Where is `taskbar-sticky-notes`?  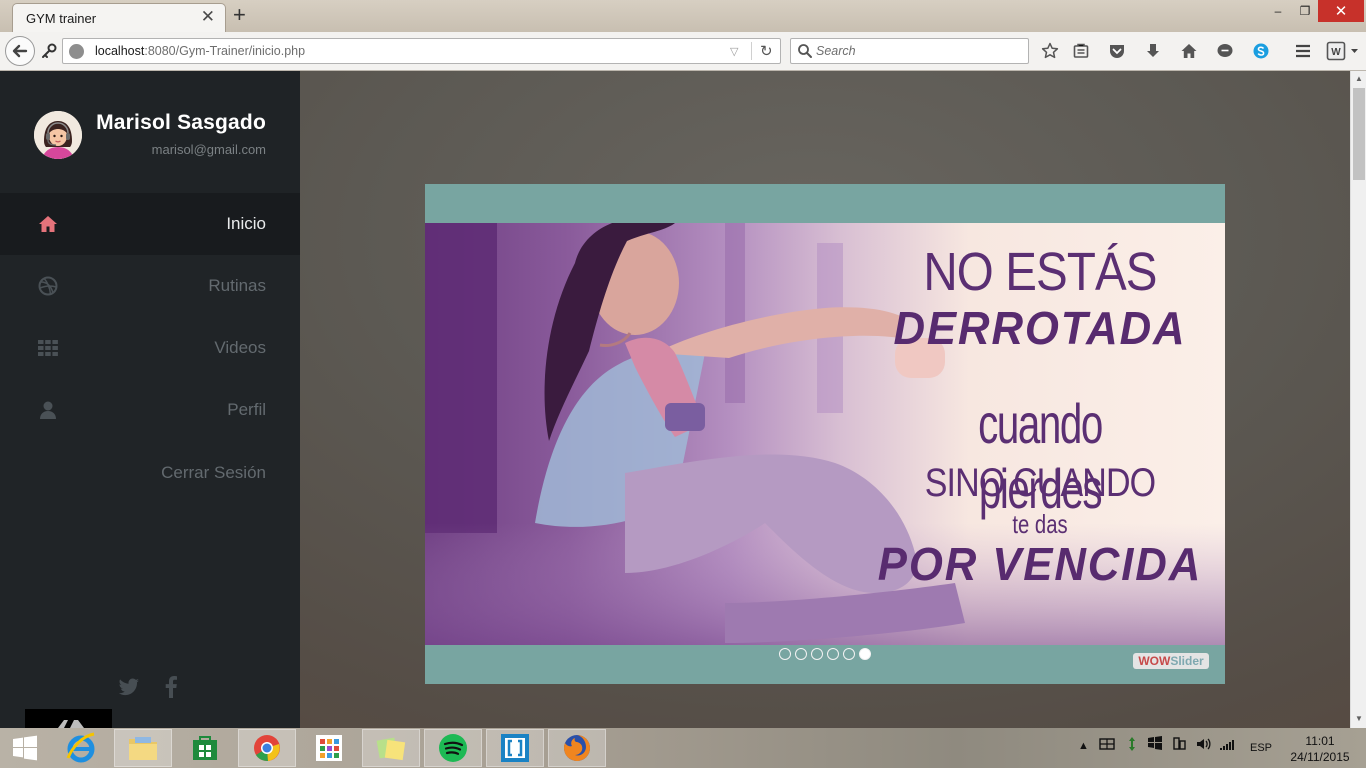
taskbar-sticky-notes is located at coordinates (391, 748).